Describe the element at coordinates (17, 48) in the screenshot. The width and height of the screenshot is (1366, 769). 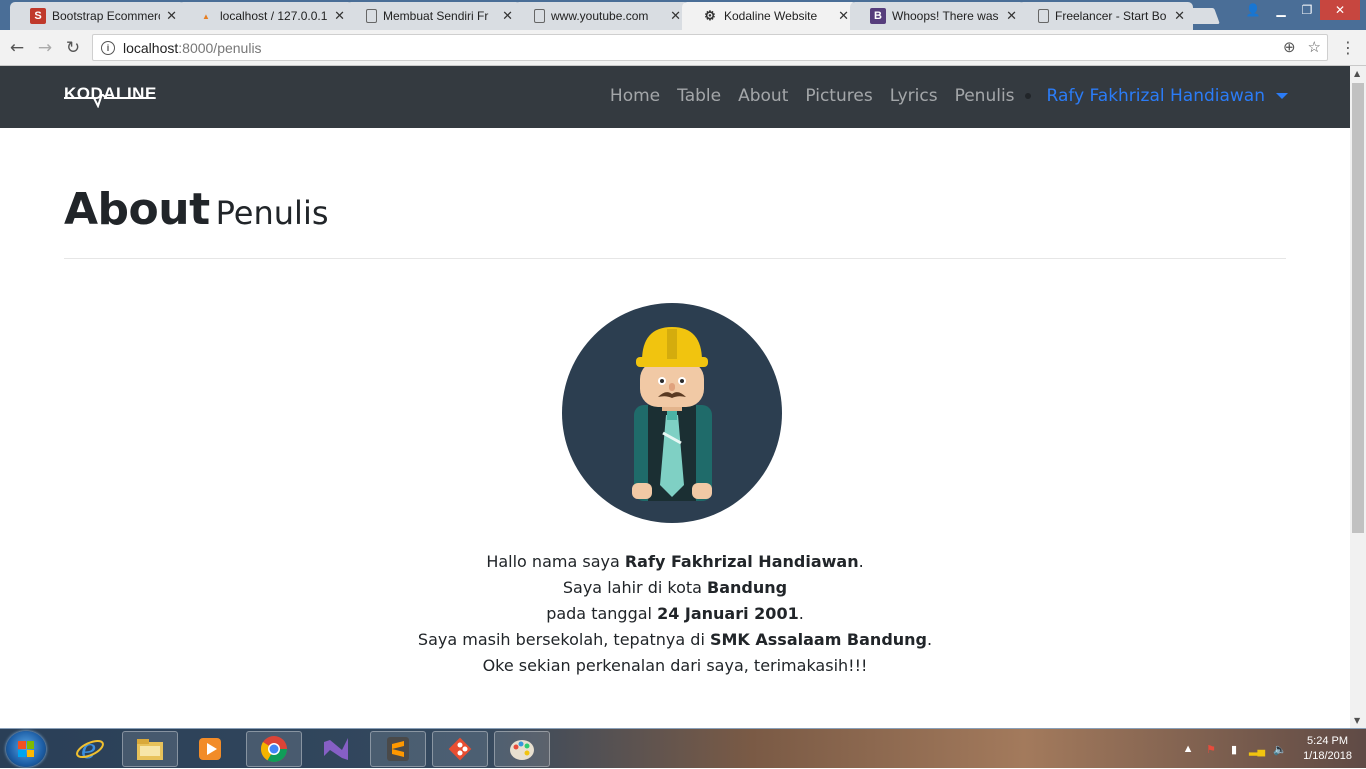
I see `back-icon: ←` at that location.